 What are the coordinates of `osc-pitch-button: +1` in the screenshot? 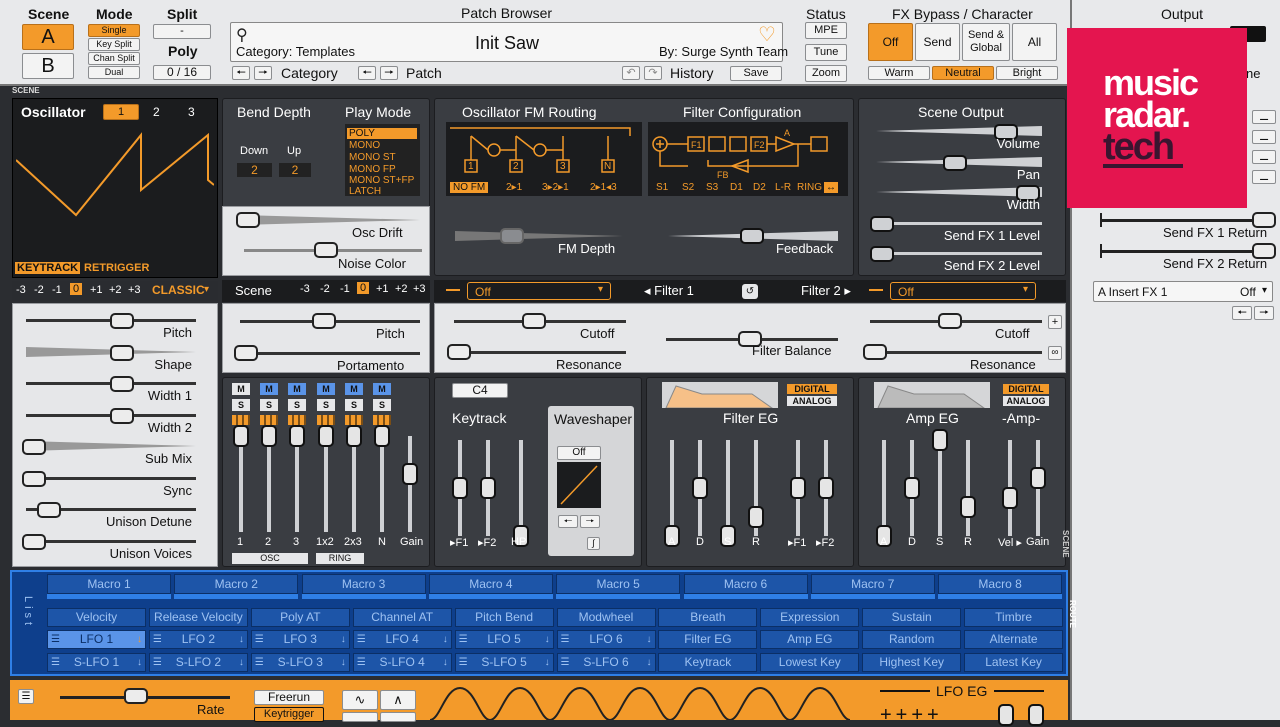 It's located at (96, 290).